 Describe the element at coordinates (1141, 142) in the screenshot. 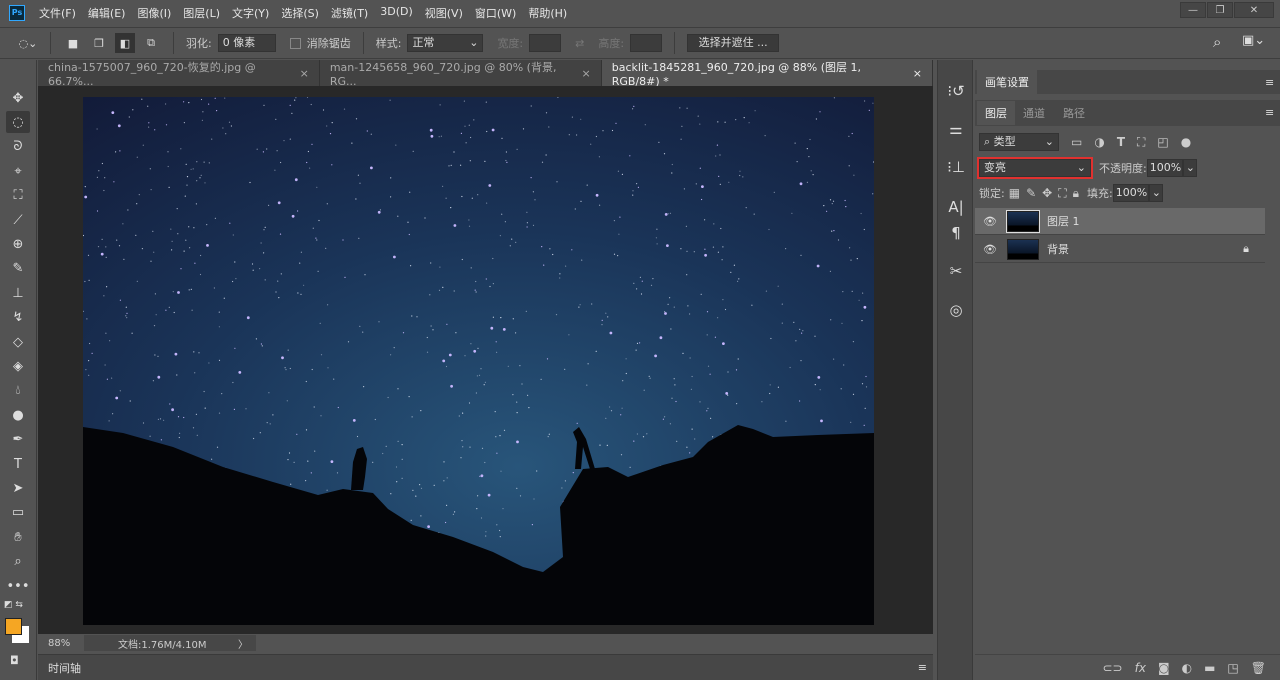

I see `filter-shape-icon: ⛶` at that location.